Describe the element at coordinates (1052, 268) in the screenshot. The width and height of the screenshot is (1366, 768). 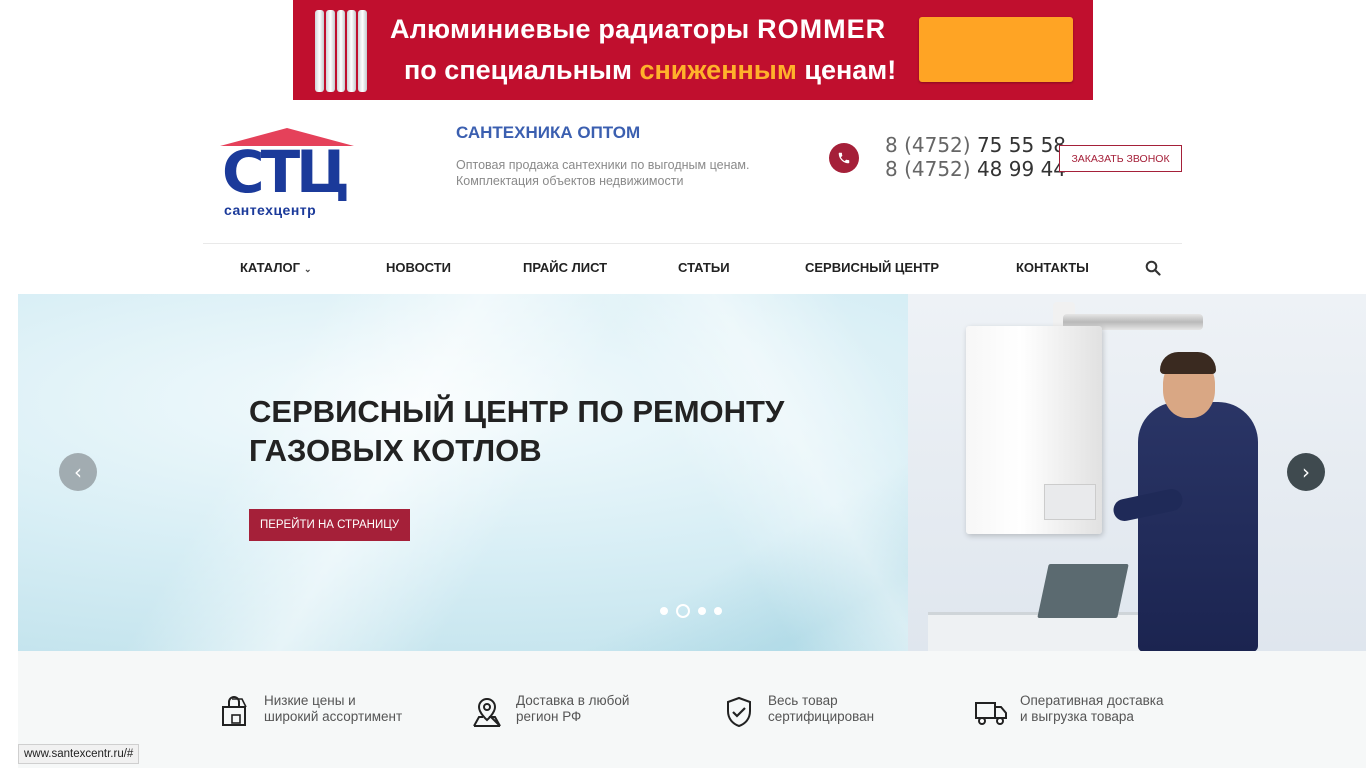
I see `nav-item-contacts: КОНТАКТЫ` at that location.